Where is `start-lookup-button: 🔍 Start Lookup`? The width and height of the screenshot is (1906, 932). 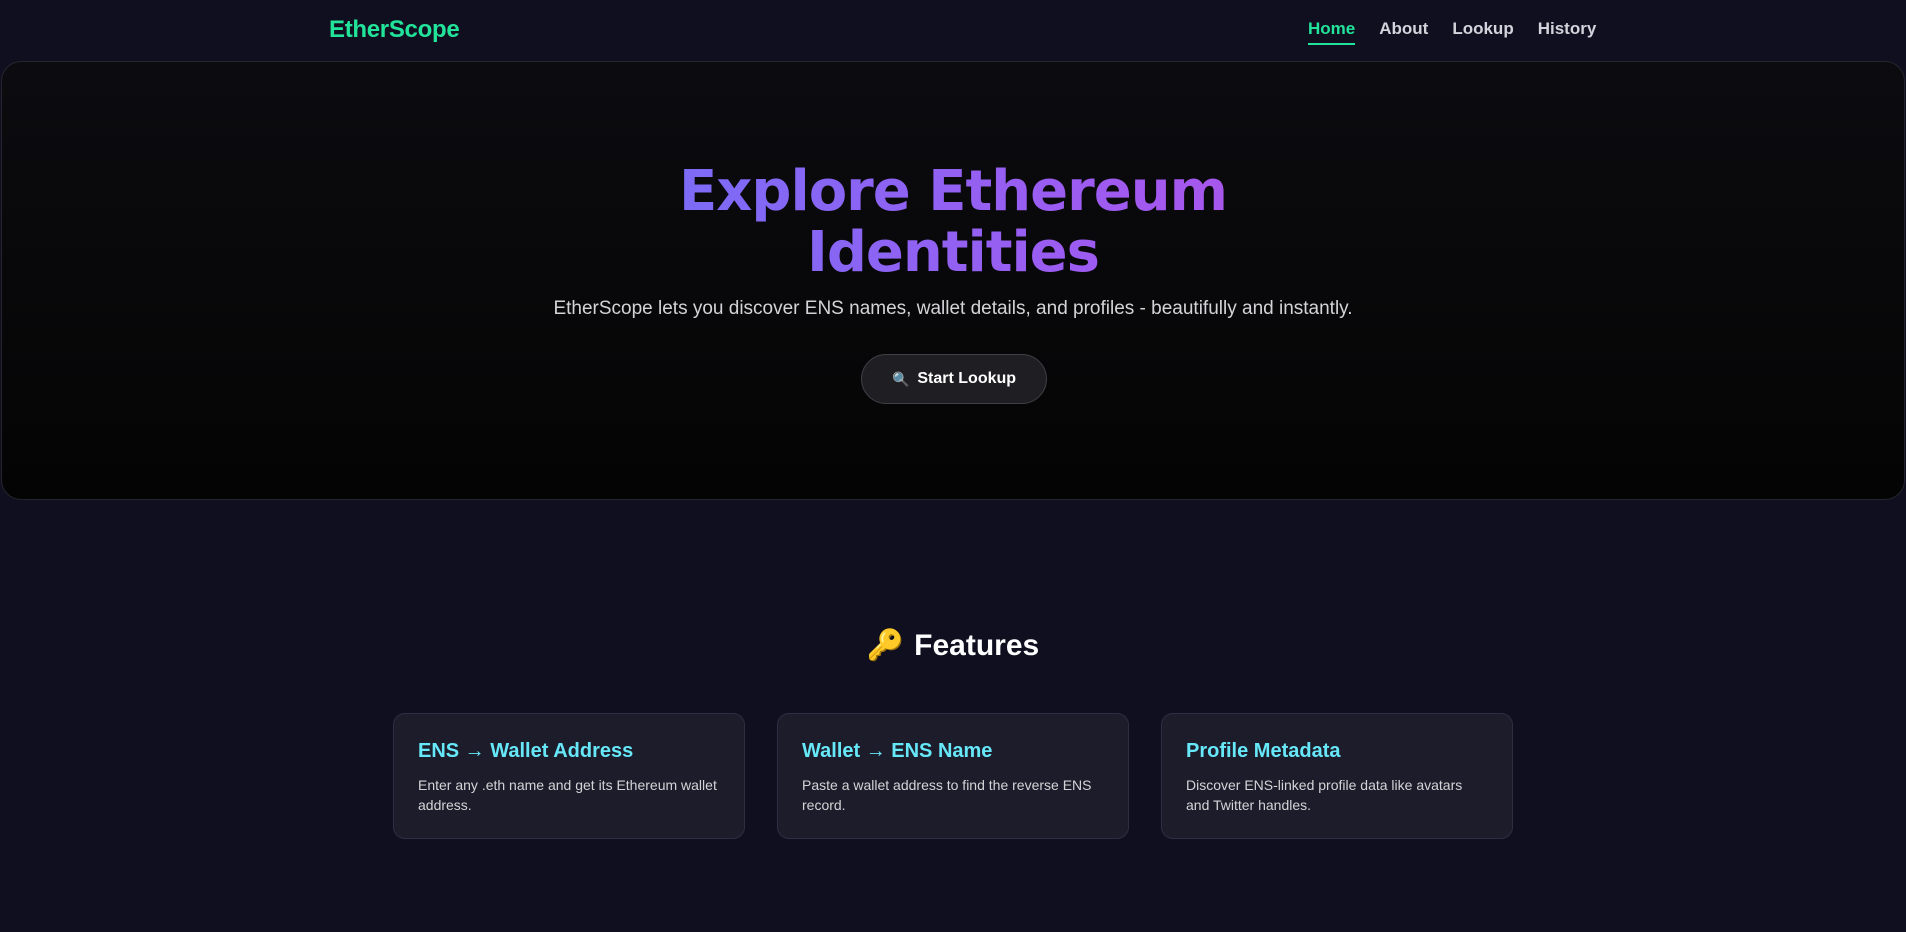
start-lookup-button: 🔍 Start Lookup is located at coordinates (954, 379).